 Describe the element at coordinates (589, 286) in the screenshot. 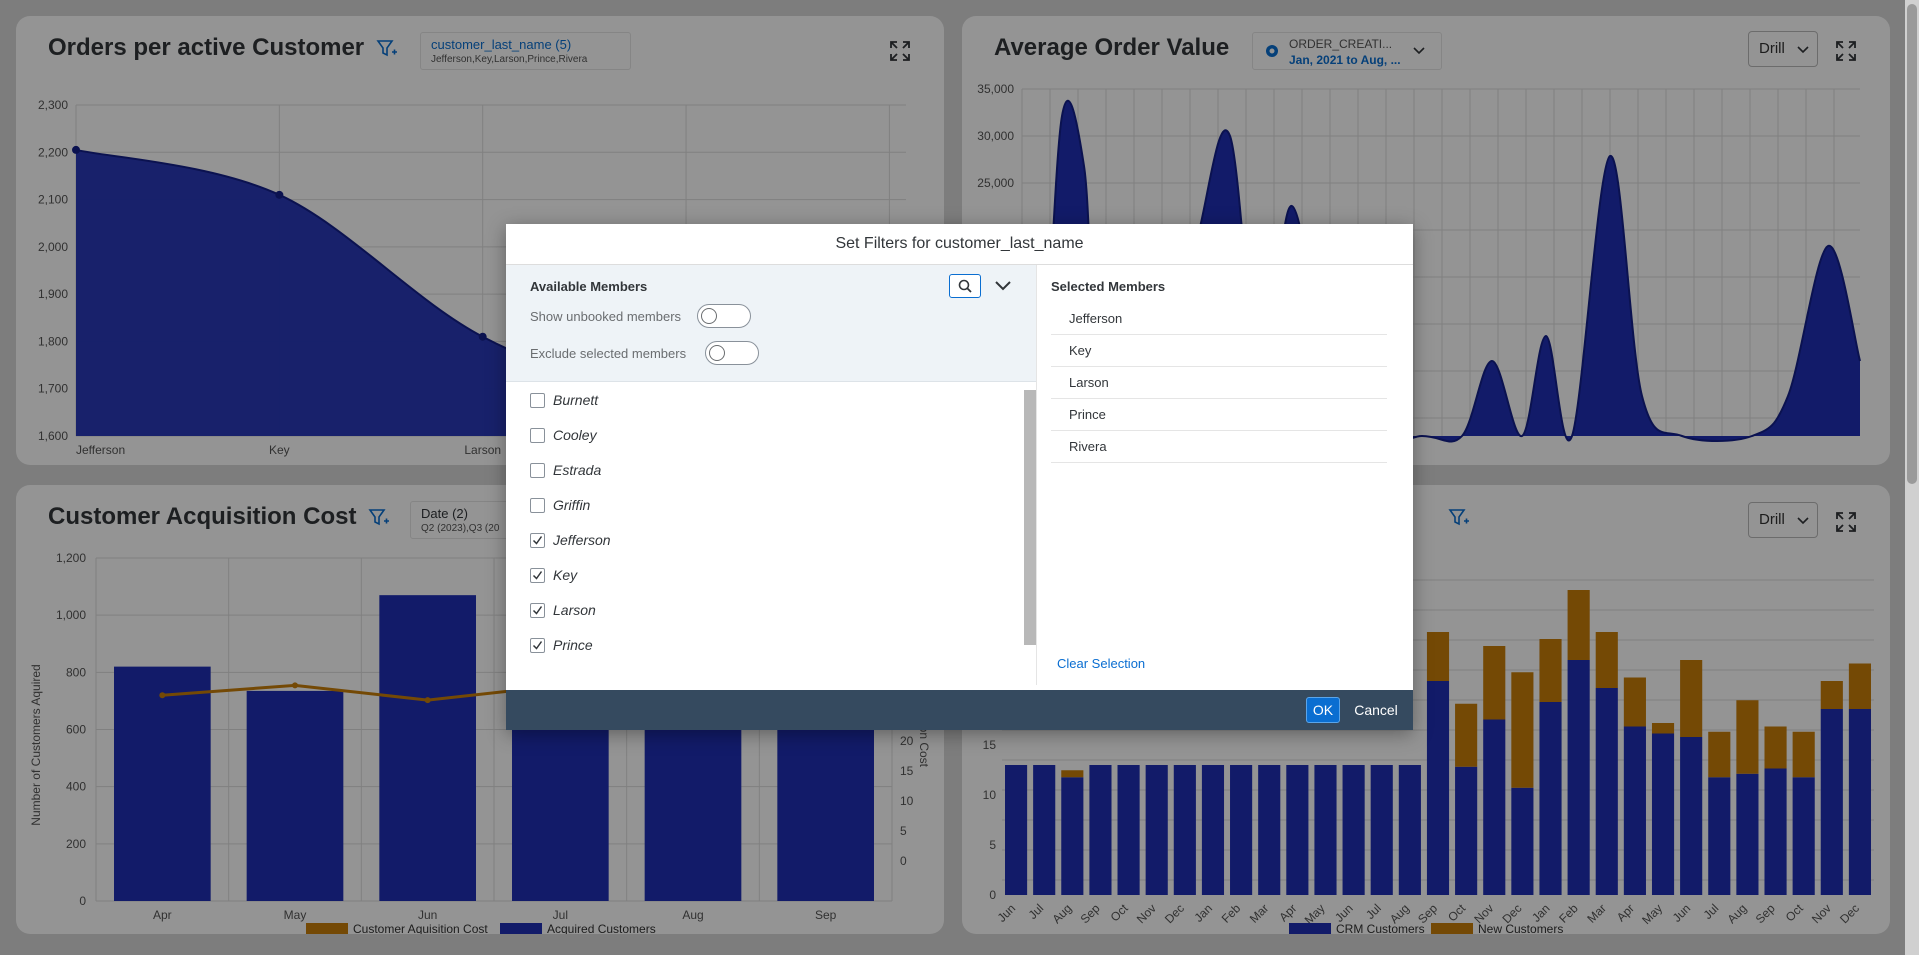

I see `available-members-label: Available Members` at that location.